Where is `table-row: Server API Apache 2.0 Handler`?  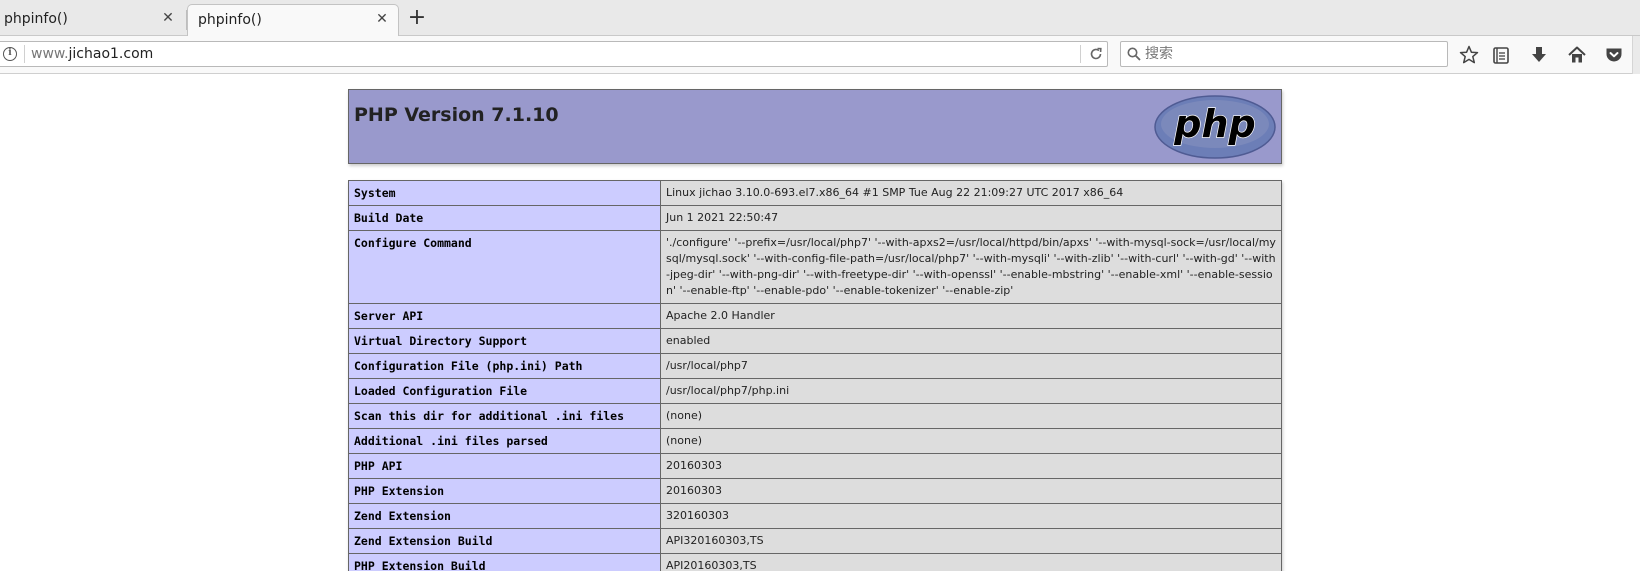
table-row: Server API Apache 2.0 Handler is located at coordinates (815, 316).